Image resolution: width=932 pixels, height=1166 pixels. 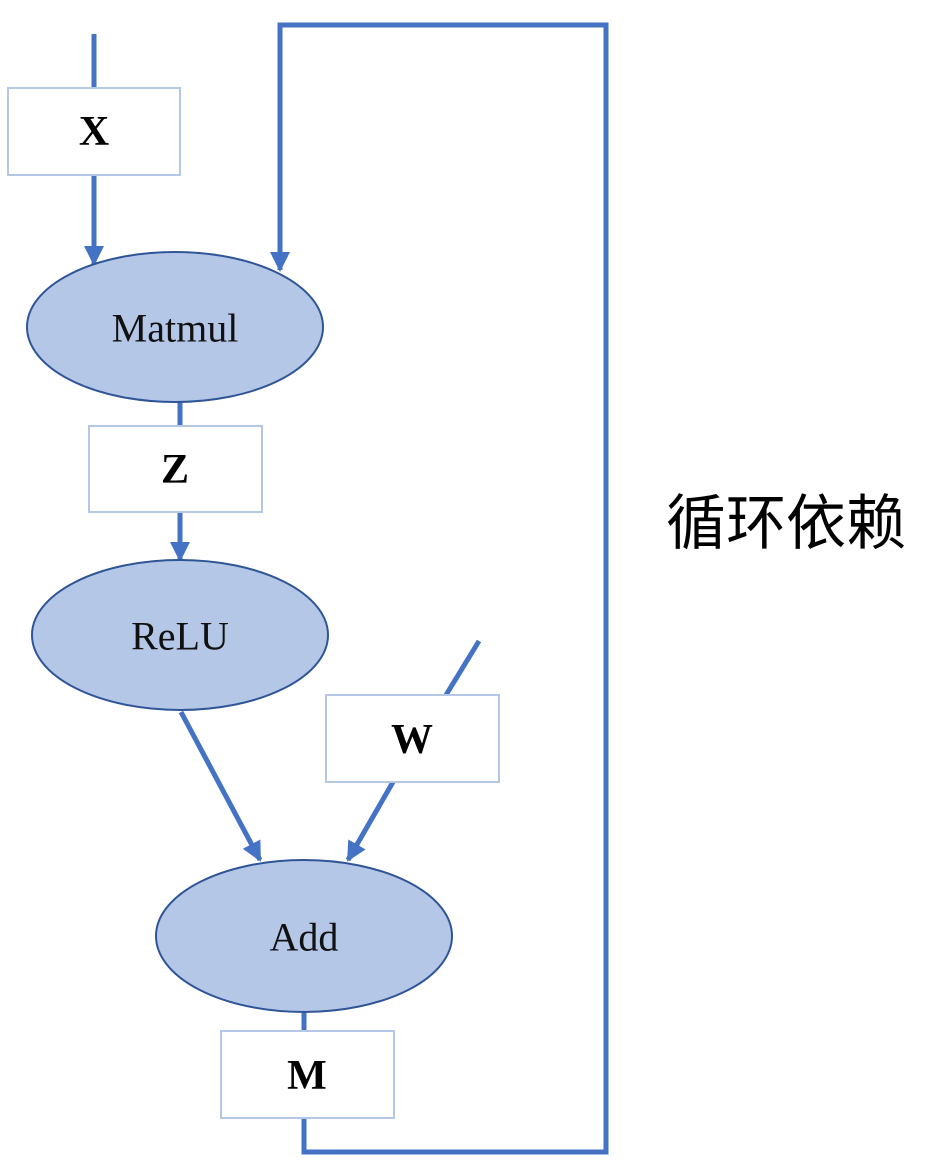 What do you see at coordinates (462, 668) in the screenshot?
I see `edge-input-to-w` at bounding box center [462, 668].